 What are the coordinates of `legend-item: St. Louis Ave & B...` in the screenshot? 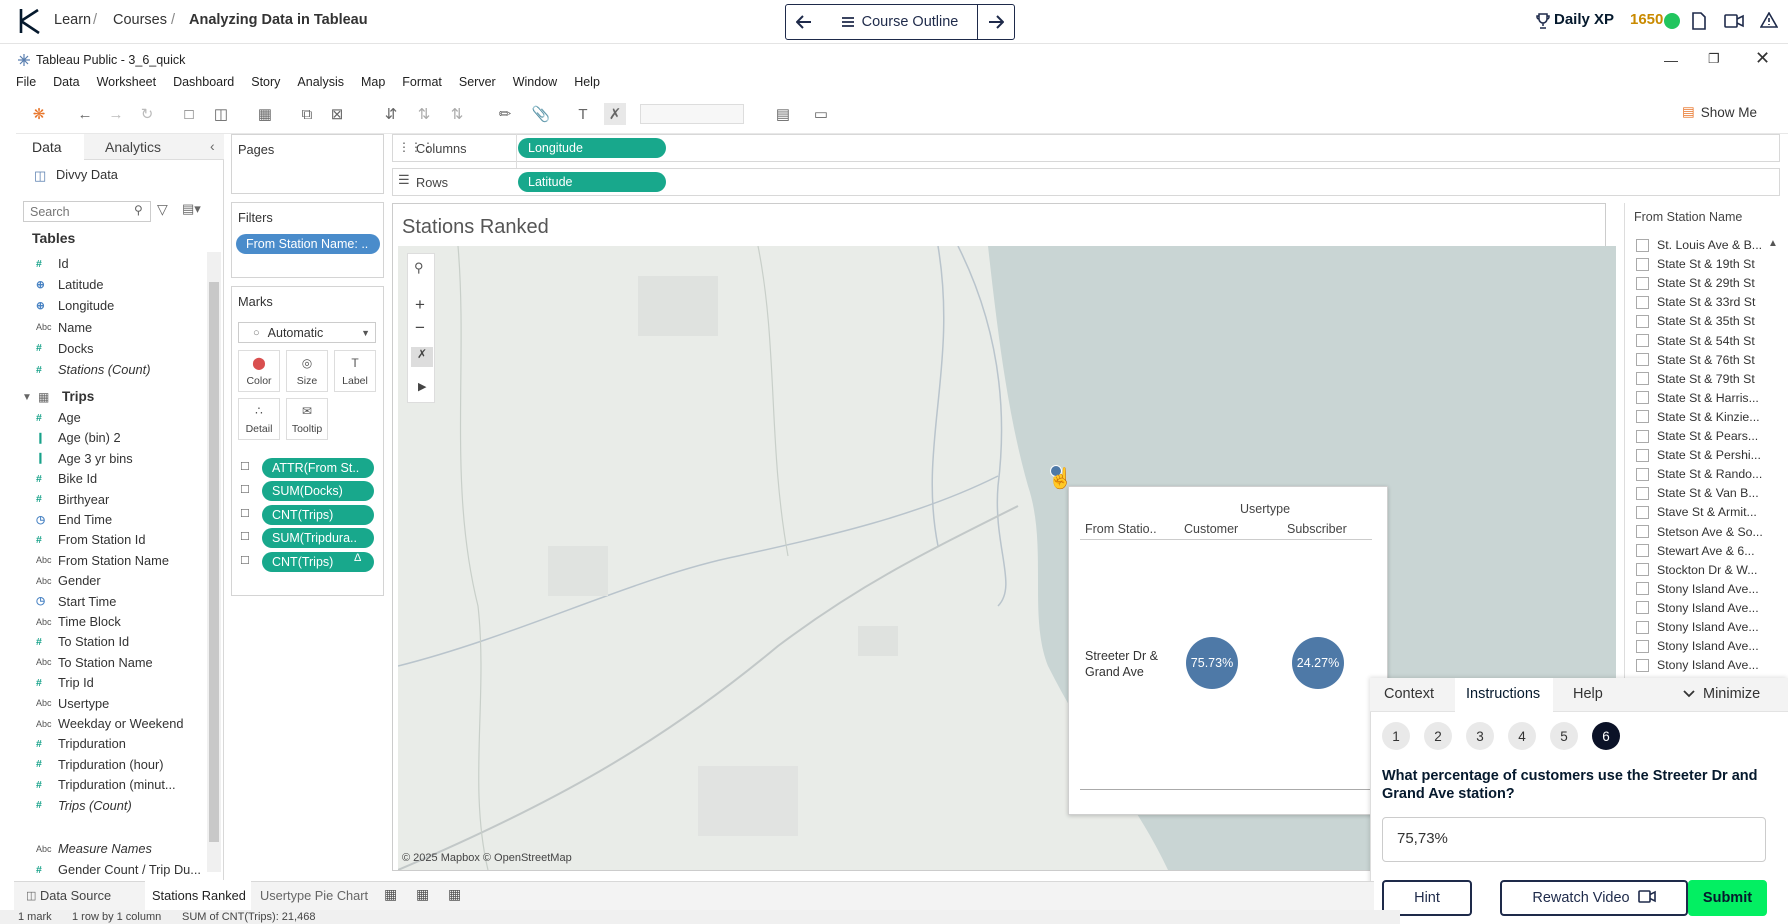 It's located at (1699, 245).